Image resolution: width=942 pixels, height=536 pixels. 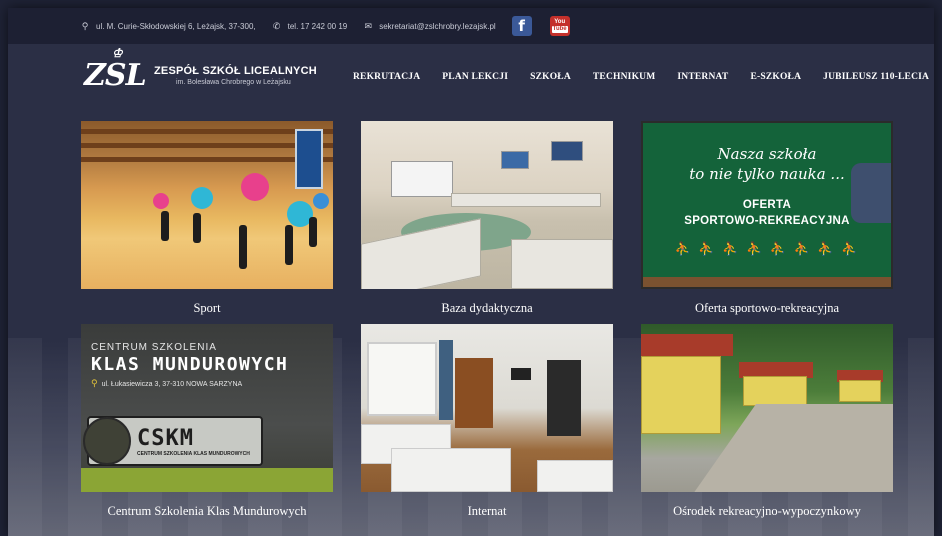 I want to click on cskm-line2: KLAS MUNDUROWYCH, so click(x=190, y=364).